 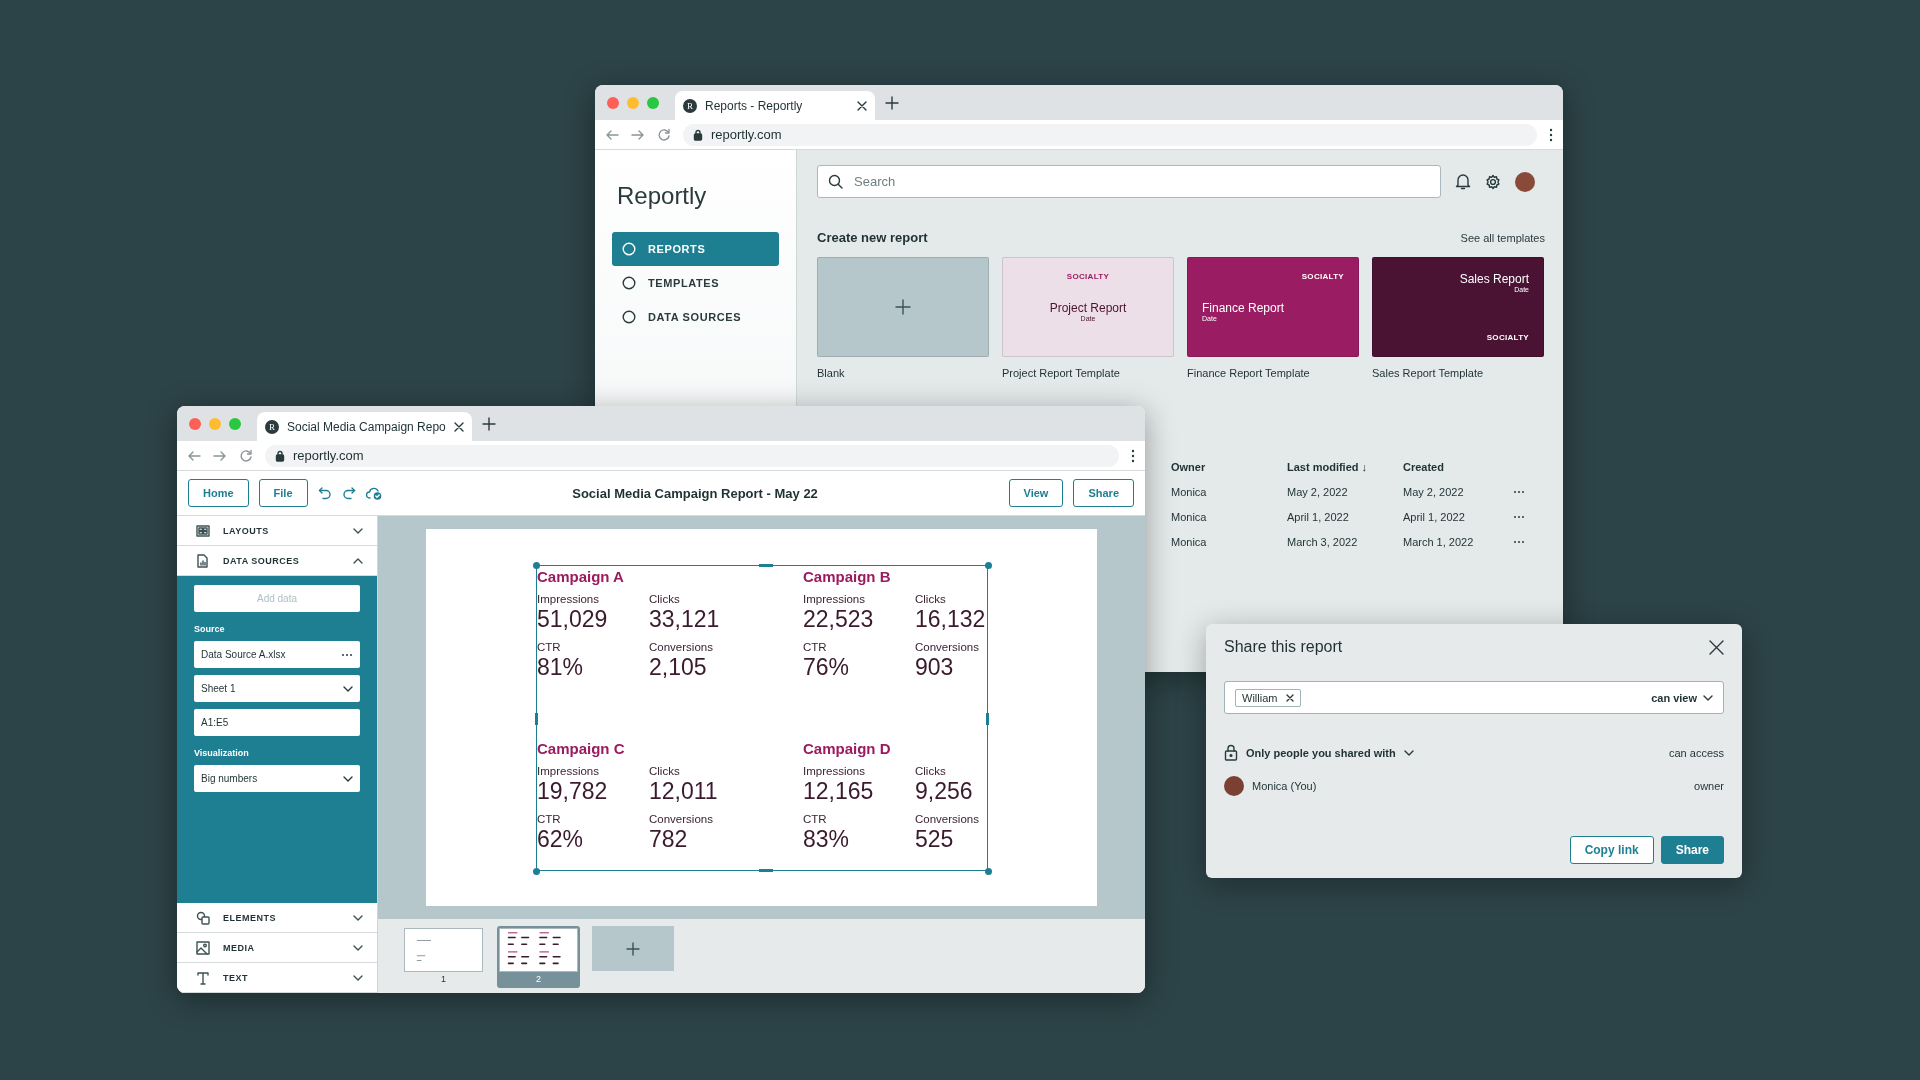 What do you see at coordinates (684, 792) in the screenshot?
I see `metric-value: 12,011` at bounding box center [684, 792].